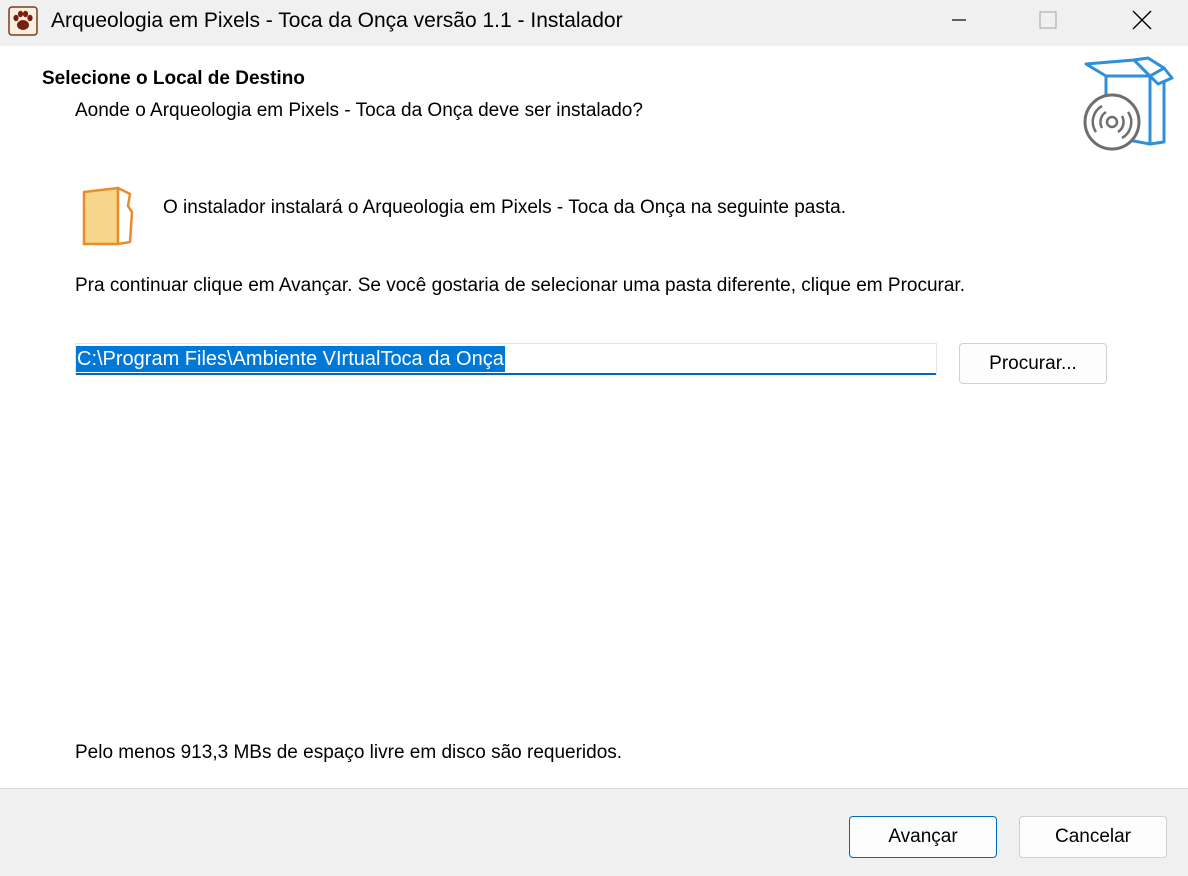 The height and width of the screenshot is (876, 1188). I want to click on footer-divider, so click(594, 788).